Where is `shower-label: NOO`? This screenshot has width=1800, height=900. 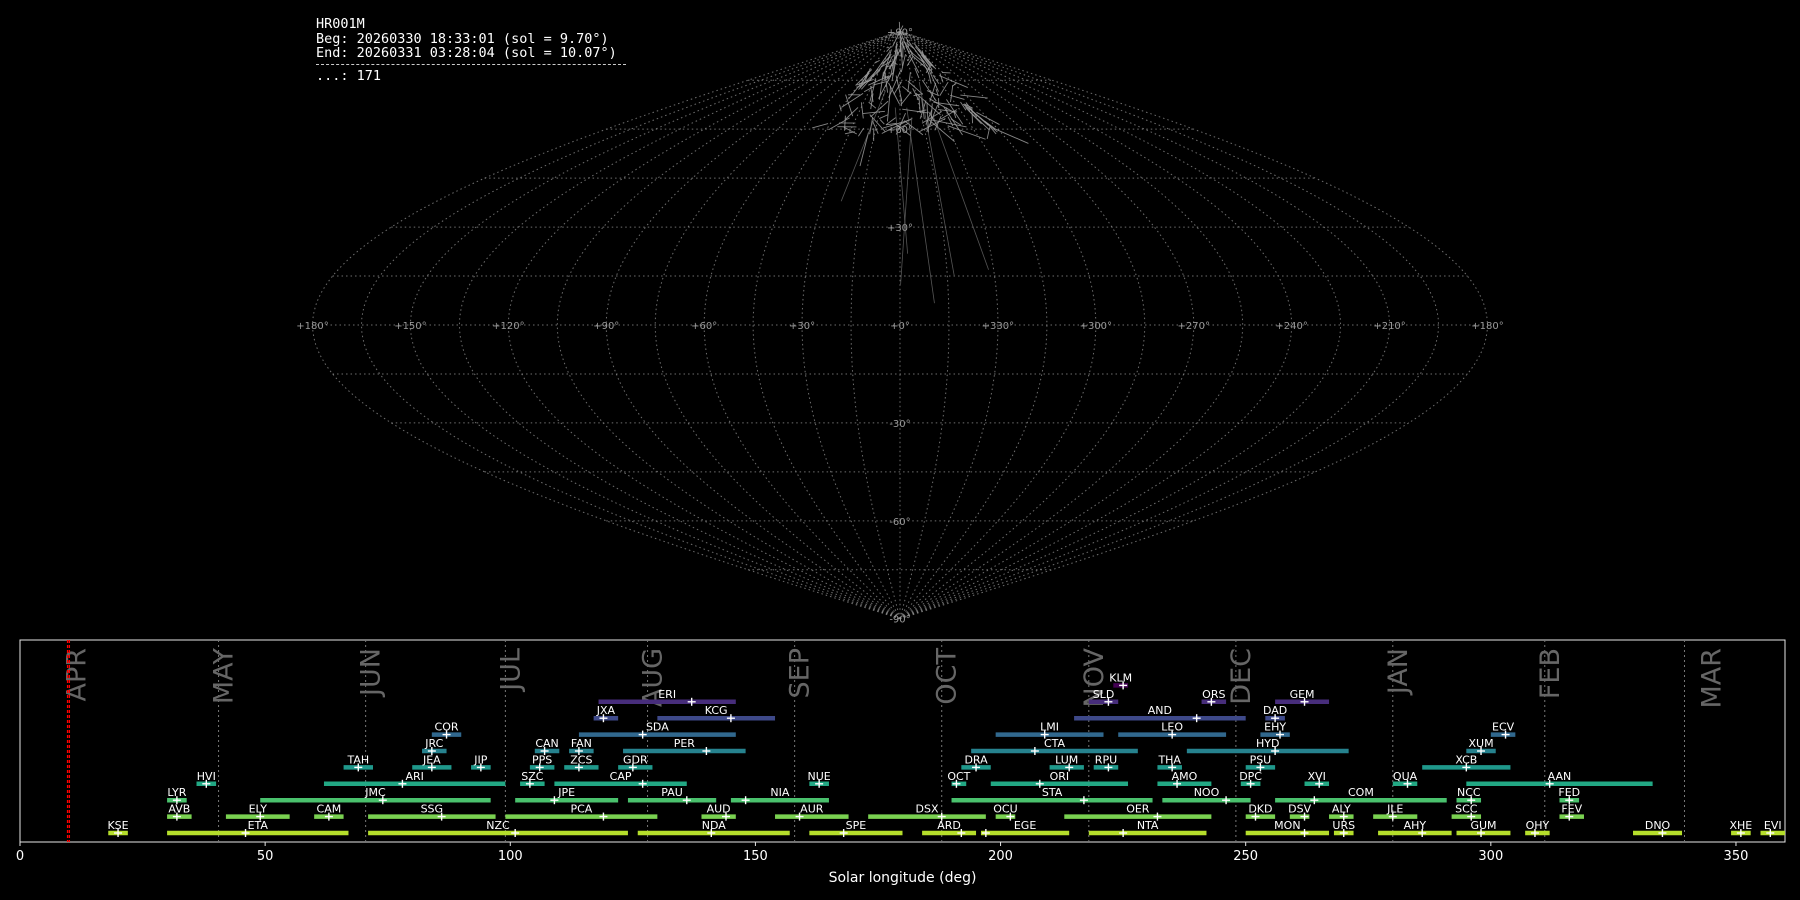 shower-label: NOO is located at coordinates (1207, 792).